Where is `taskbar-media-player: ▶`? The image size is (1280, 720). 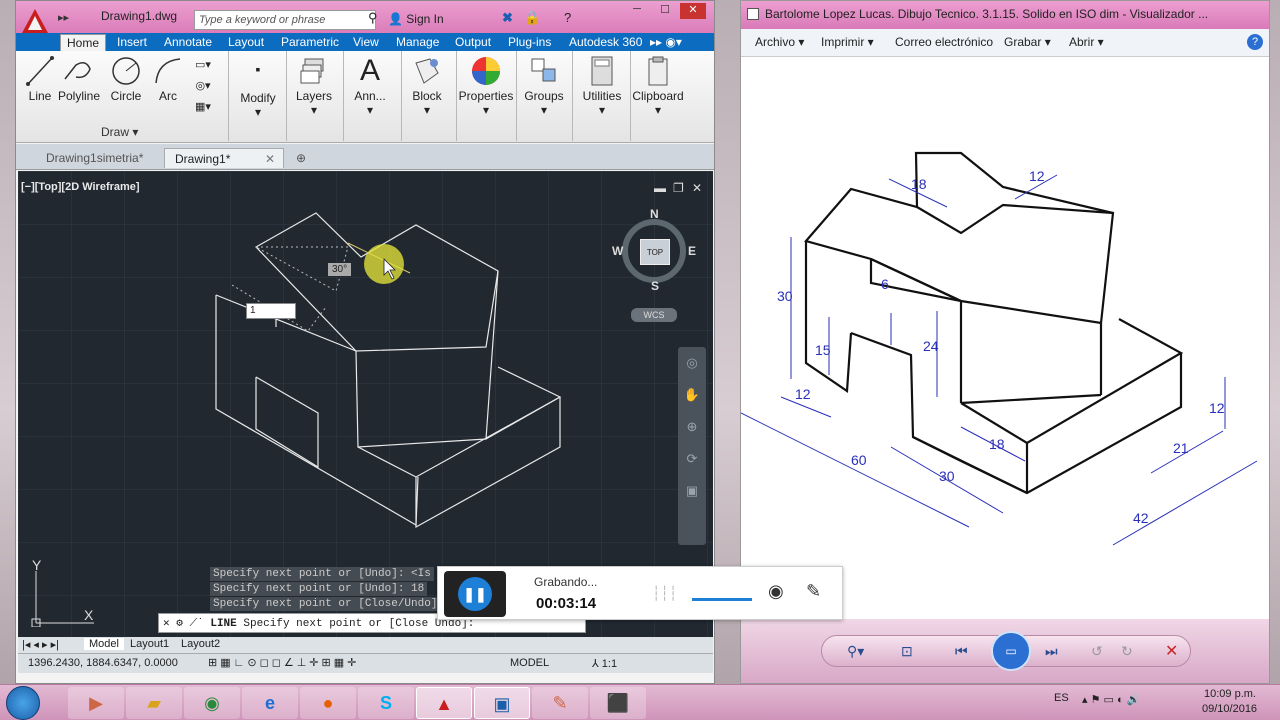
taskbar-media-player: ▶ is located at coordinates (96, 703).